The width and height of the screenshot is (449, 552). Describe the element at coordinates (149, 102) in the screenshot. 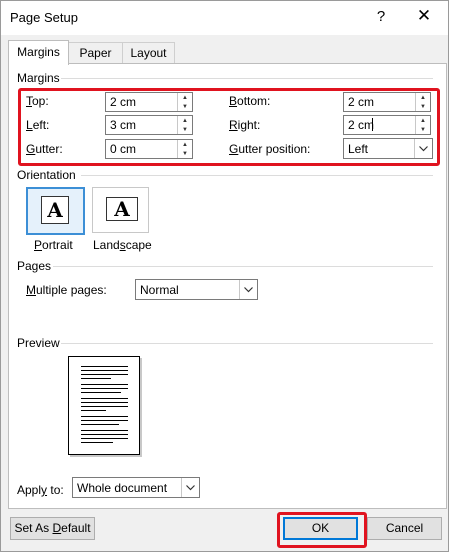

I see `top-margin-input: 2 cm ▲ ▼` at that location.